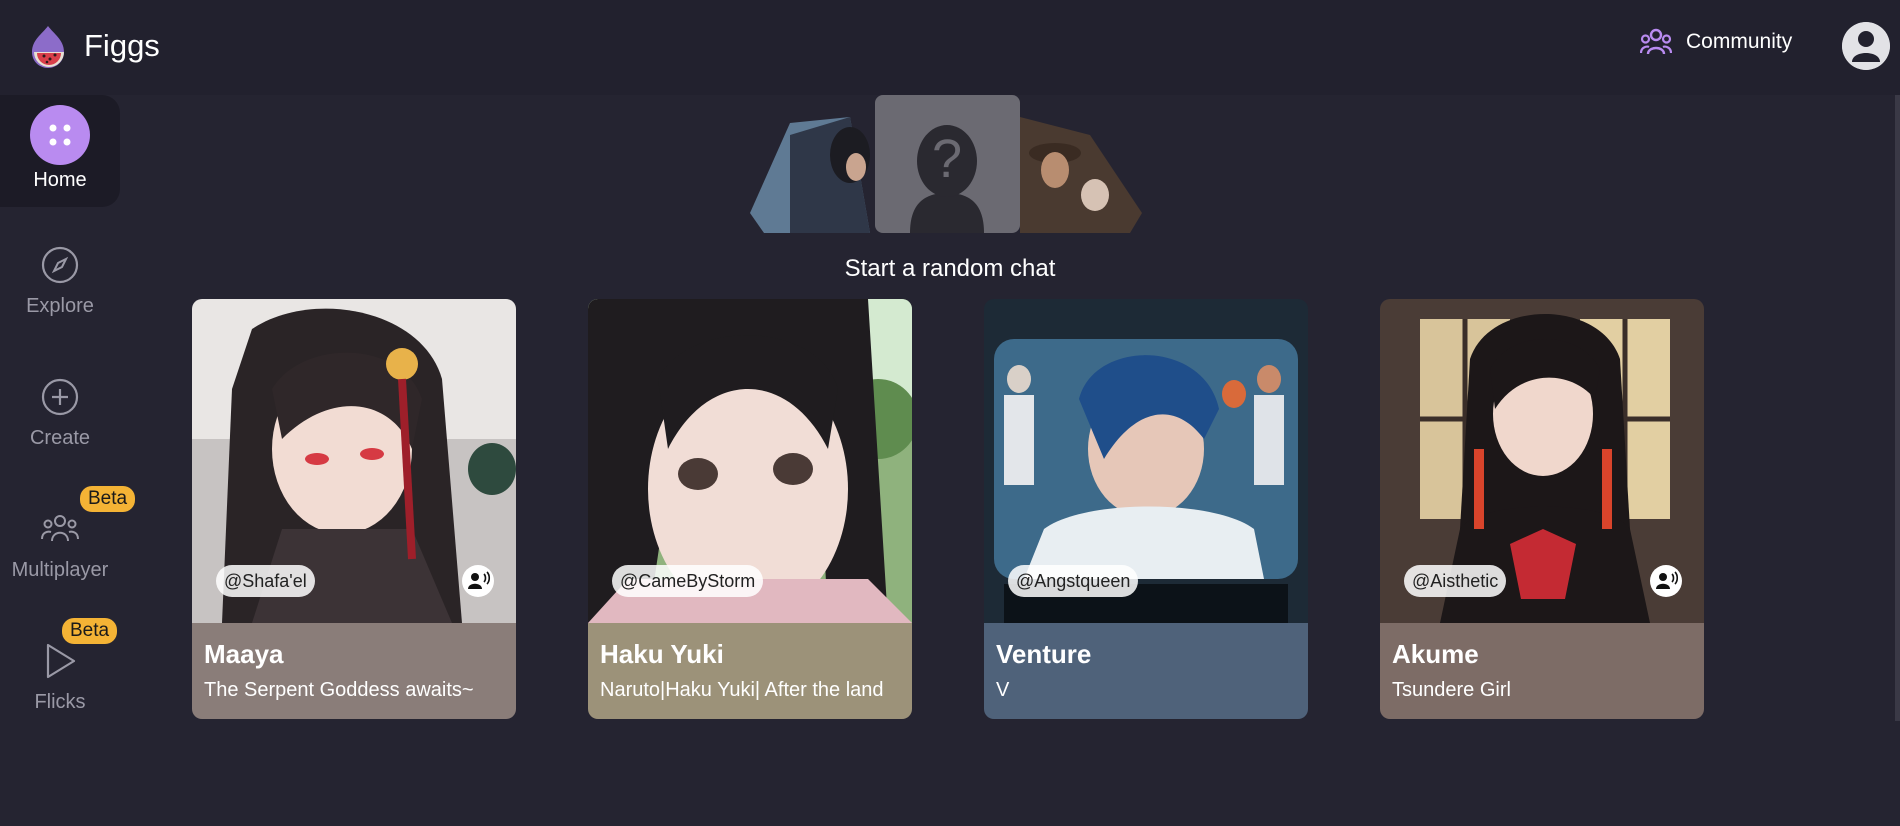 The image size is (1900, 826). Describe the element at coordinates (662, 654) in the screenshot. I see `character-name: Haku Yuki` at that location.